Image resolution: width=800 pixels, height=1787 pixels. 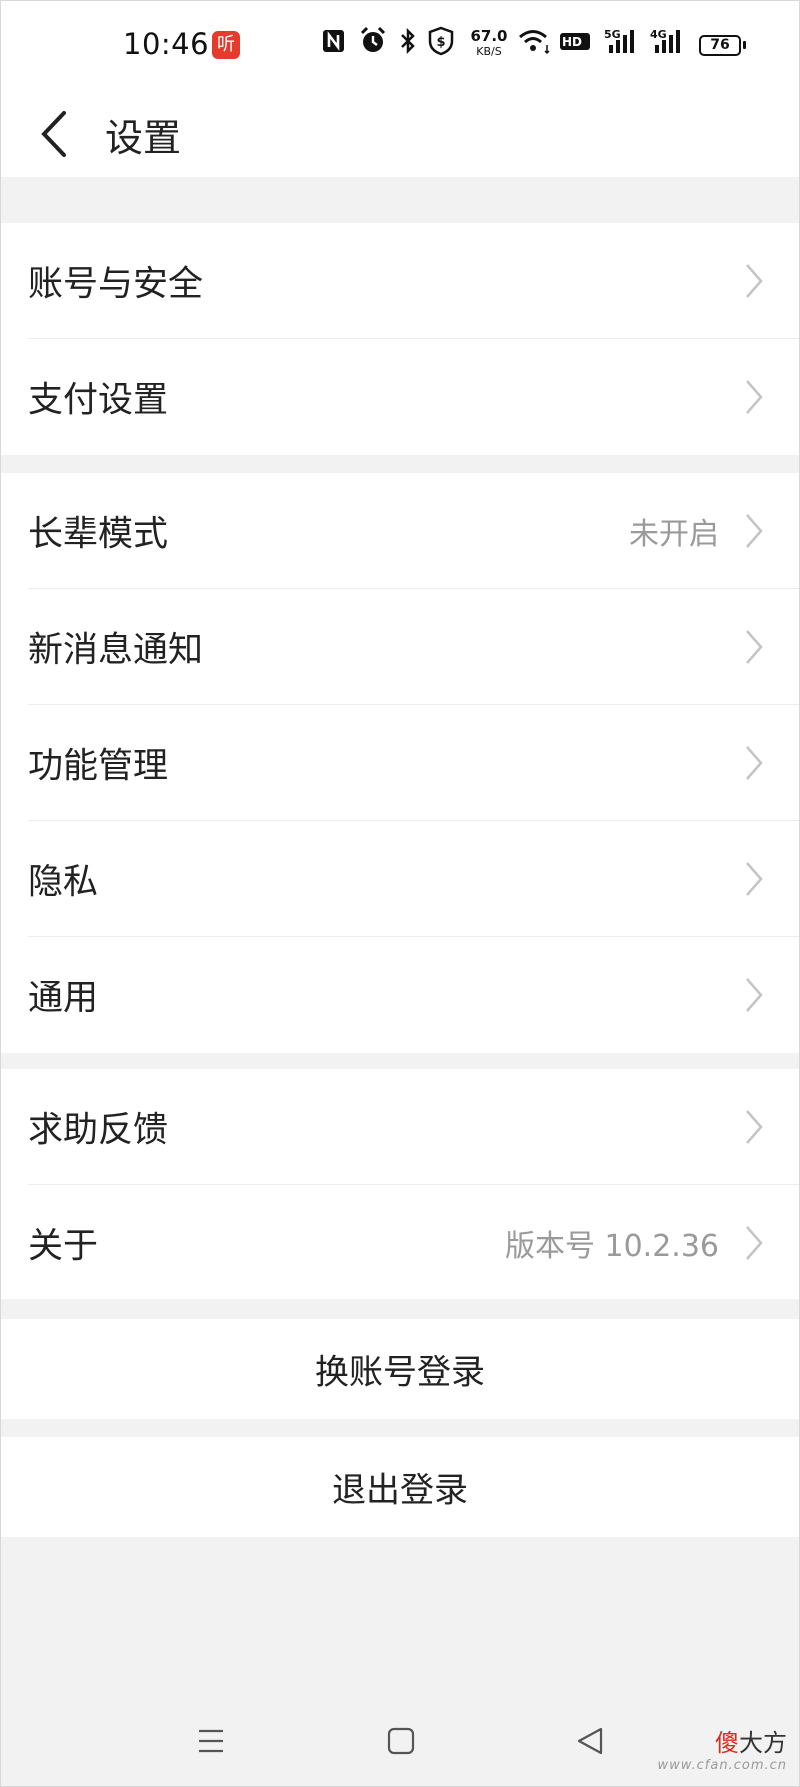 What do you see at coordinates (674, 534) in the screenshot?
I see `elder-mode-status: 未开启` at bounding box center [674, 534].